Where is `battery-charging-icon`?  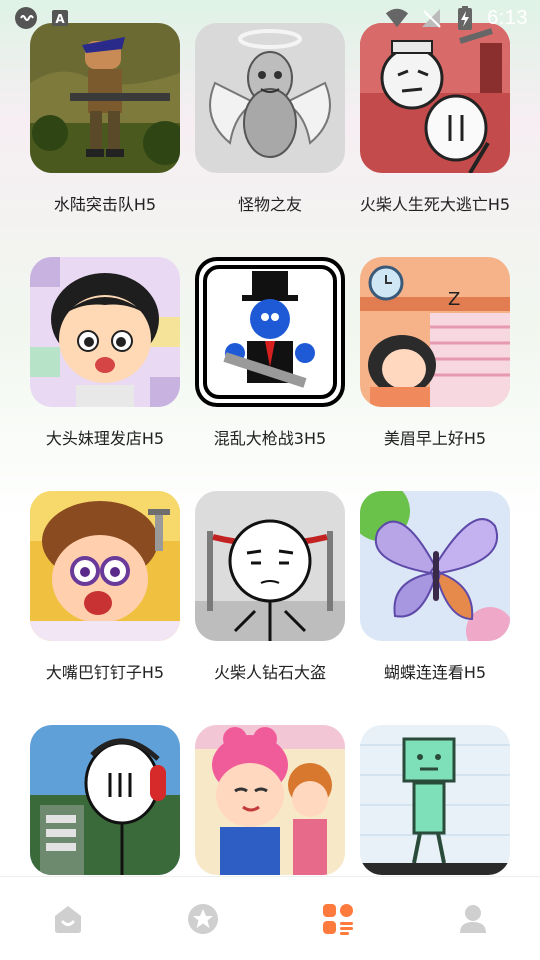 battery-charging-icon is located at coordinates (465, 18).